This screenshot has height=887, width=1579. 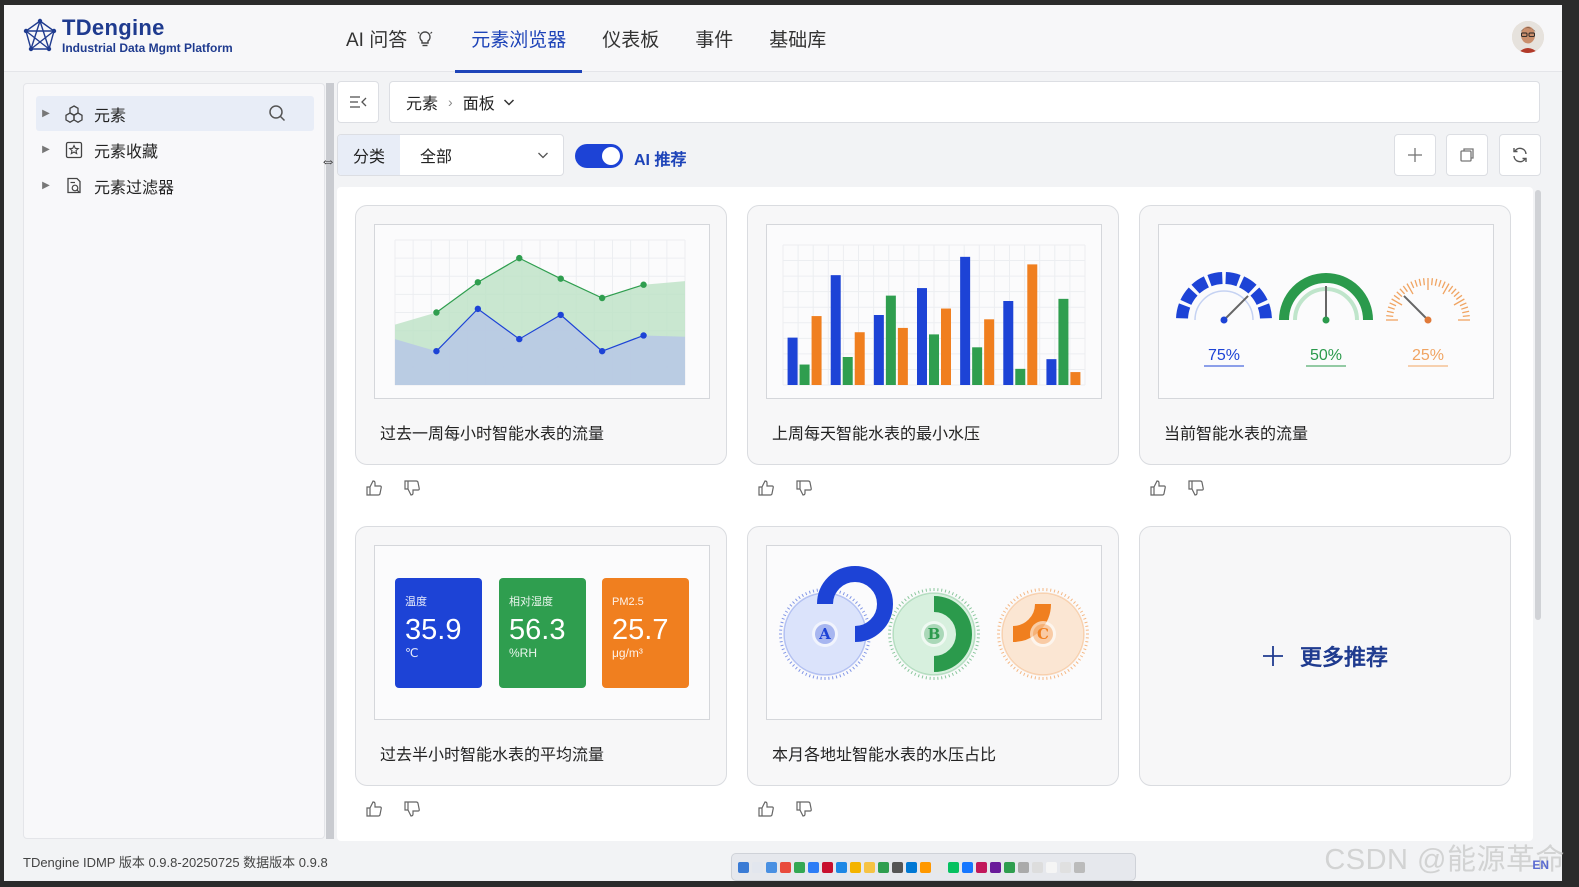 What do you see at coordinates (175, 149) in the screenshot?
I see `tree-item-favorites: ▶ 元素收藏` at bounding box center [175, 149].